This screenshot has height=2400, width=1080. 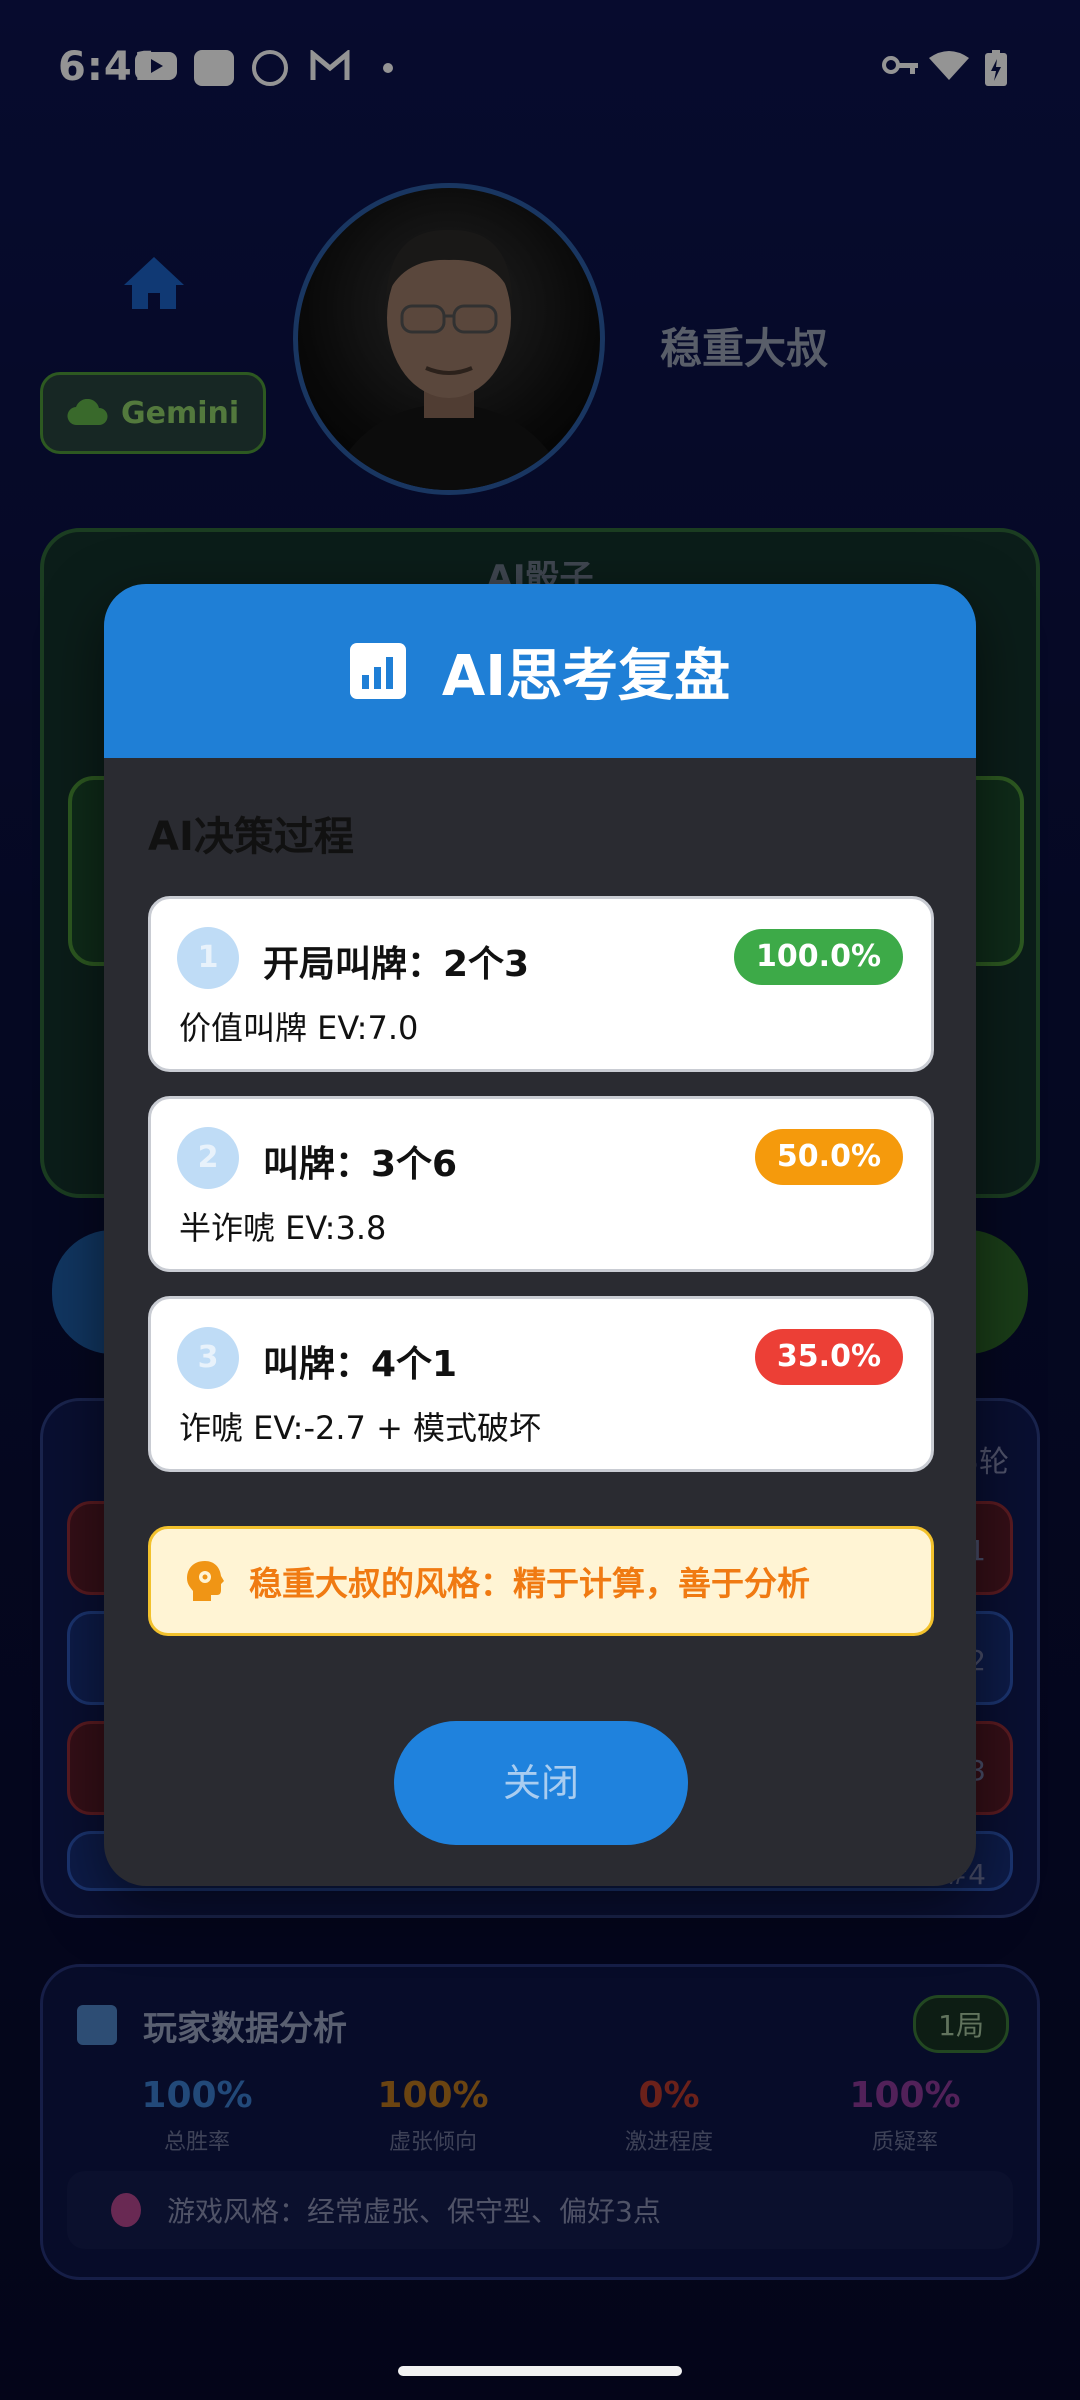 I want to click on bar-chart-icon, so click(x=377, y=671).